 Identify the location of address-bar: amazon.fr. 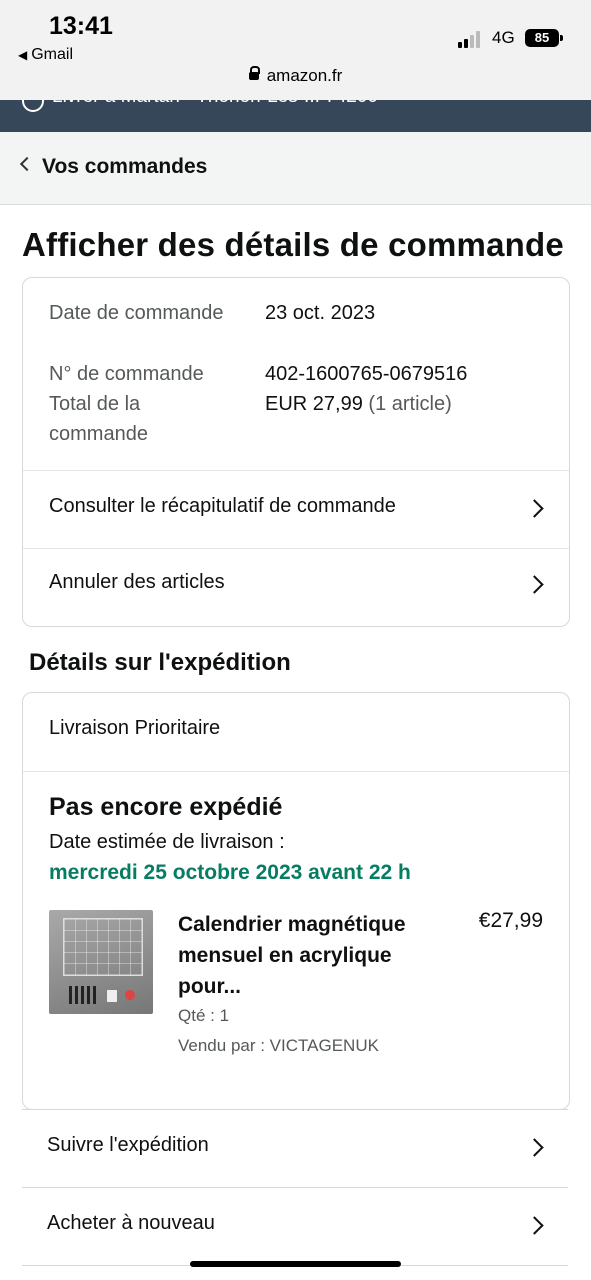
(295, 76).